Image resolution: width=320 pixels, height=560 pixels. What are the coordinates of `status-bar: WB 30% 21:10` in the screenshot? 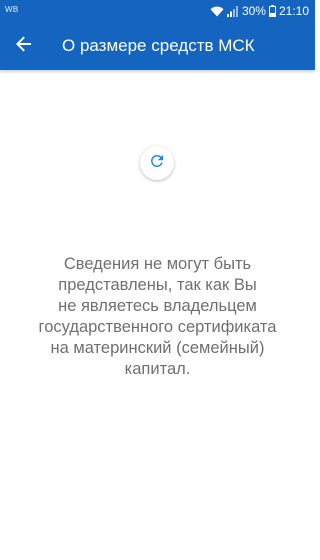 It's located at (157, 11).